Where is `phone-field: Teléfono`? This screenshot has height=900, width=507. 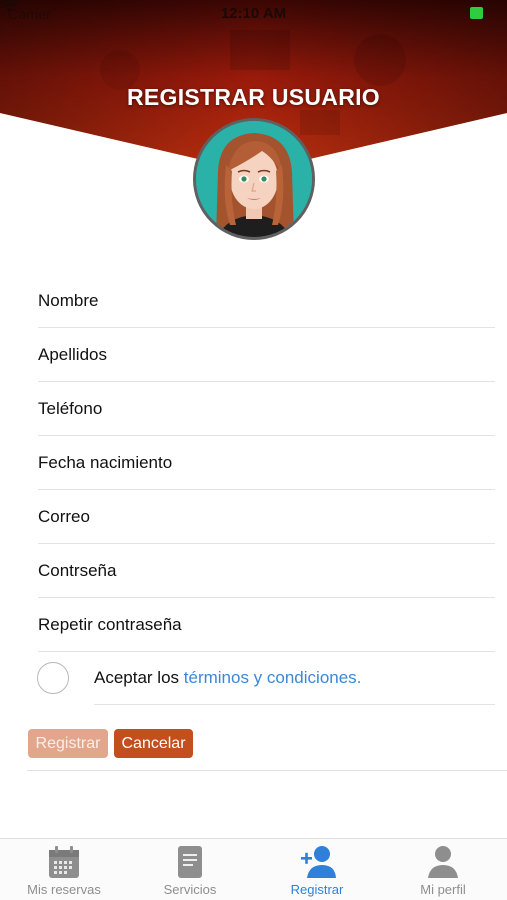
phone-field: Teléfono is located at coordinates (266, 409).